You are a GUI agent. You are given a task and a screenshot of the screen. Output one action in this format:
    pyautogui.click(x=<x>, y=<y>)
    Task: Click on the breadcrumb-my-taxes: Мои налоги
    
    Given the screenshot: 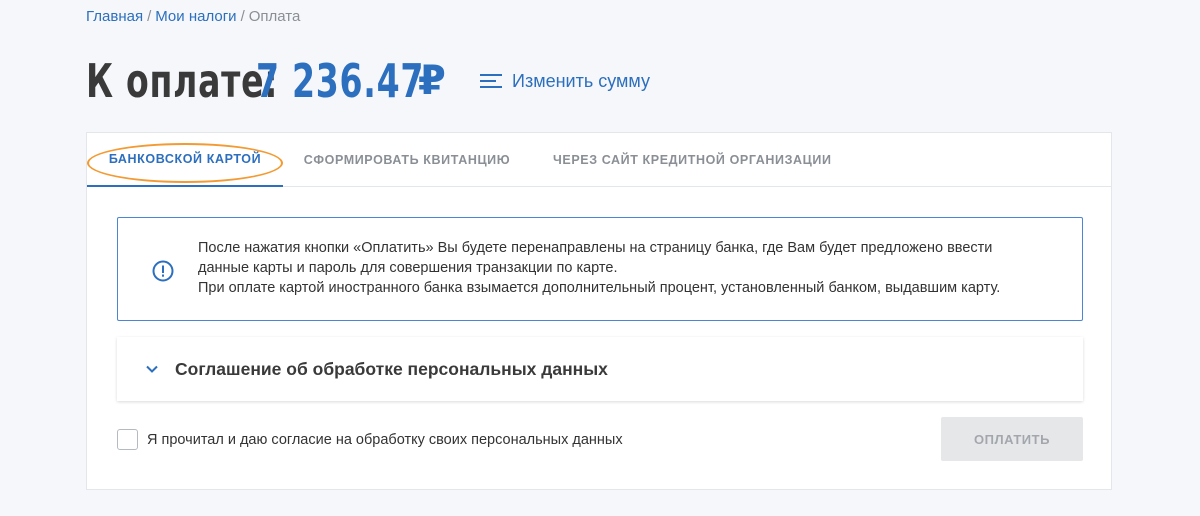 What is the action you would take?
    pyautogui.click(x=195, y=16)
    